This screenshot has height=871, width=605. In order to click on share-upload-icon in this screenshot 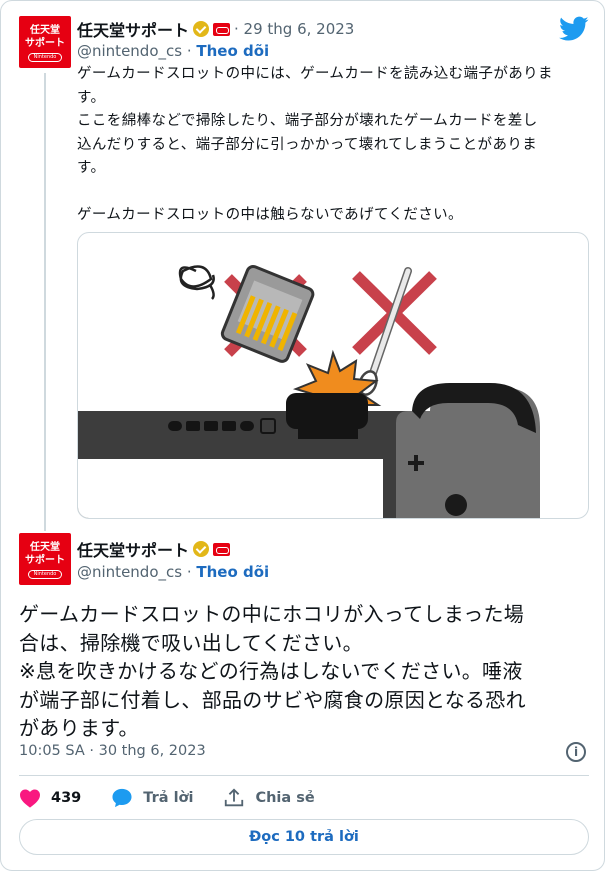, I will do `click(234, 797)`.